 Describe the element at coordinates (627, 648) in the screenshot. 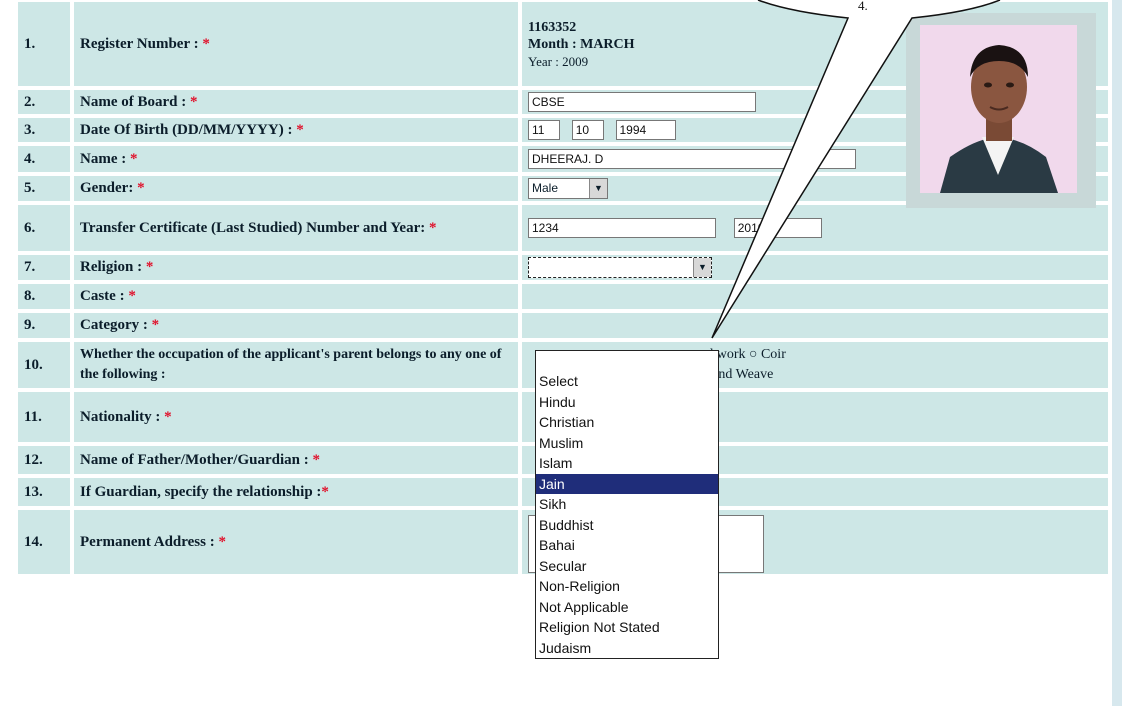

I see `religion-option: Judaism` at that location.